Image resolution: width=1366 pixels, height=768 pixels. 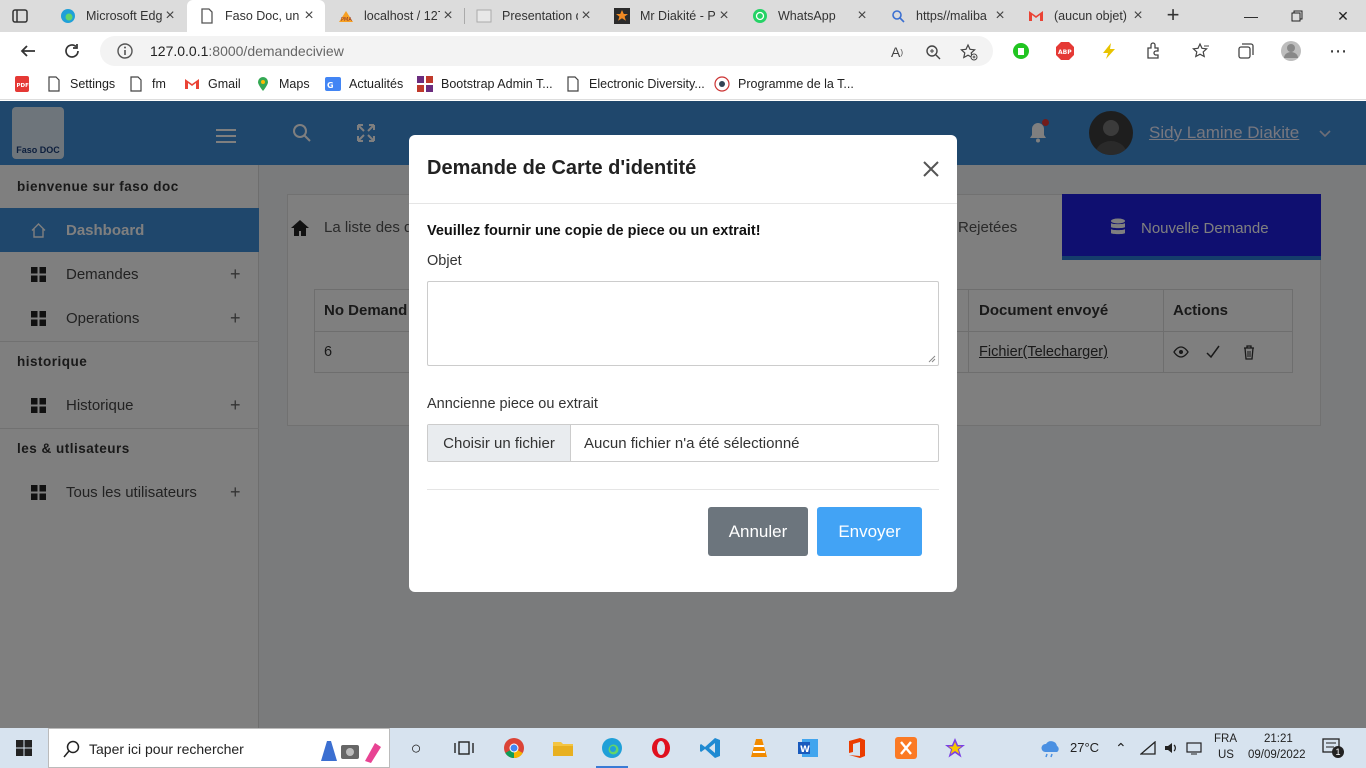 What do you see at coordinates (760, 16) in the screenshot?
I see `whatsapp-icon` at bounding box center [760, 16].